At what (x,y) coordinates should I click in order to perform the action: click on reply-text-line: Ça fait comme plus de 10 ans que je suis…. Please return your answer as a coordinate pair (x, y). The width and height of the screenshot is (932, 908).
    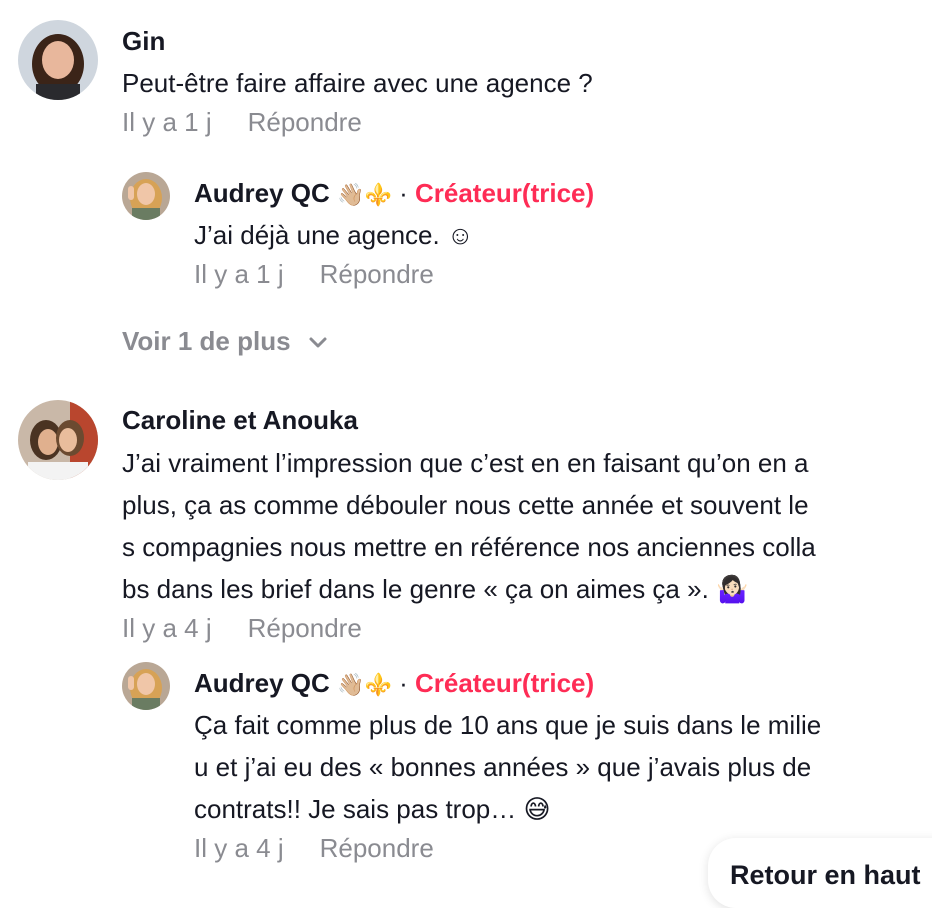
    Looking at the image, I should click on (508, 725).